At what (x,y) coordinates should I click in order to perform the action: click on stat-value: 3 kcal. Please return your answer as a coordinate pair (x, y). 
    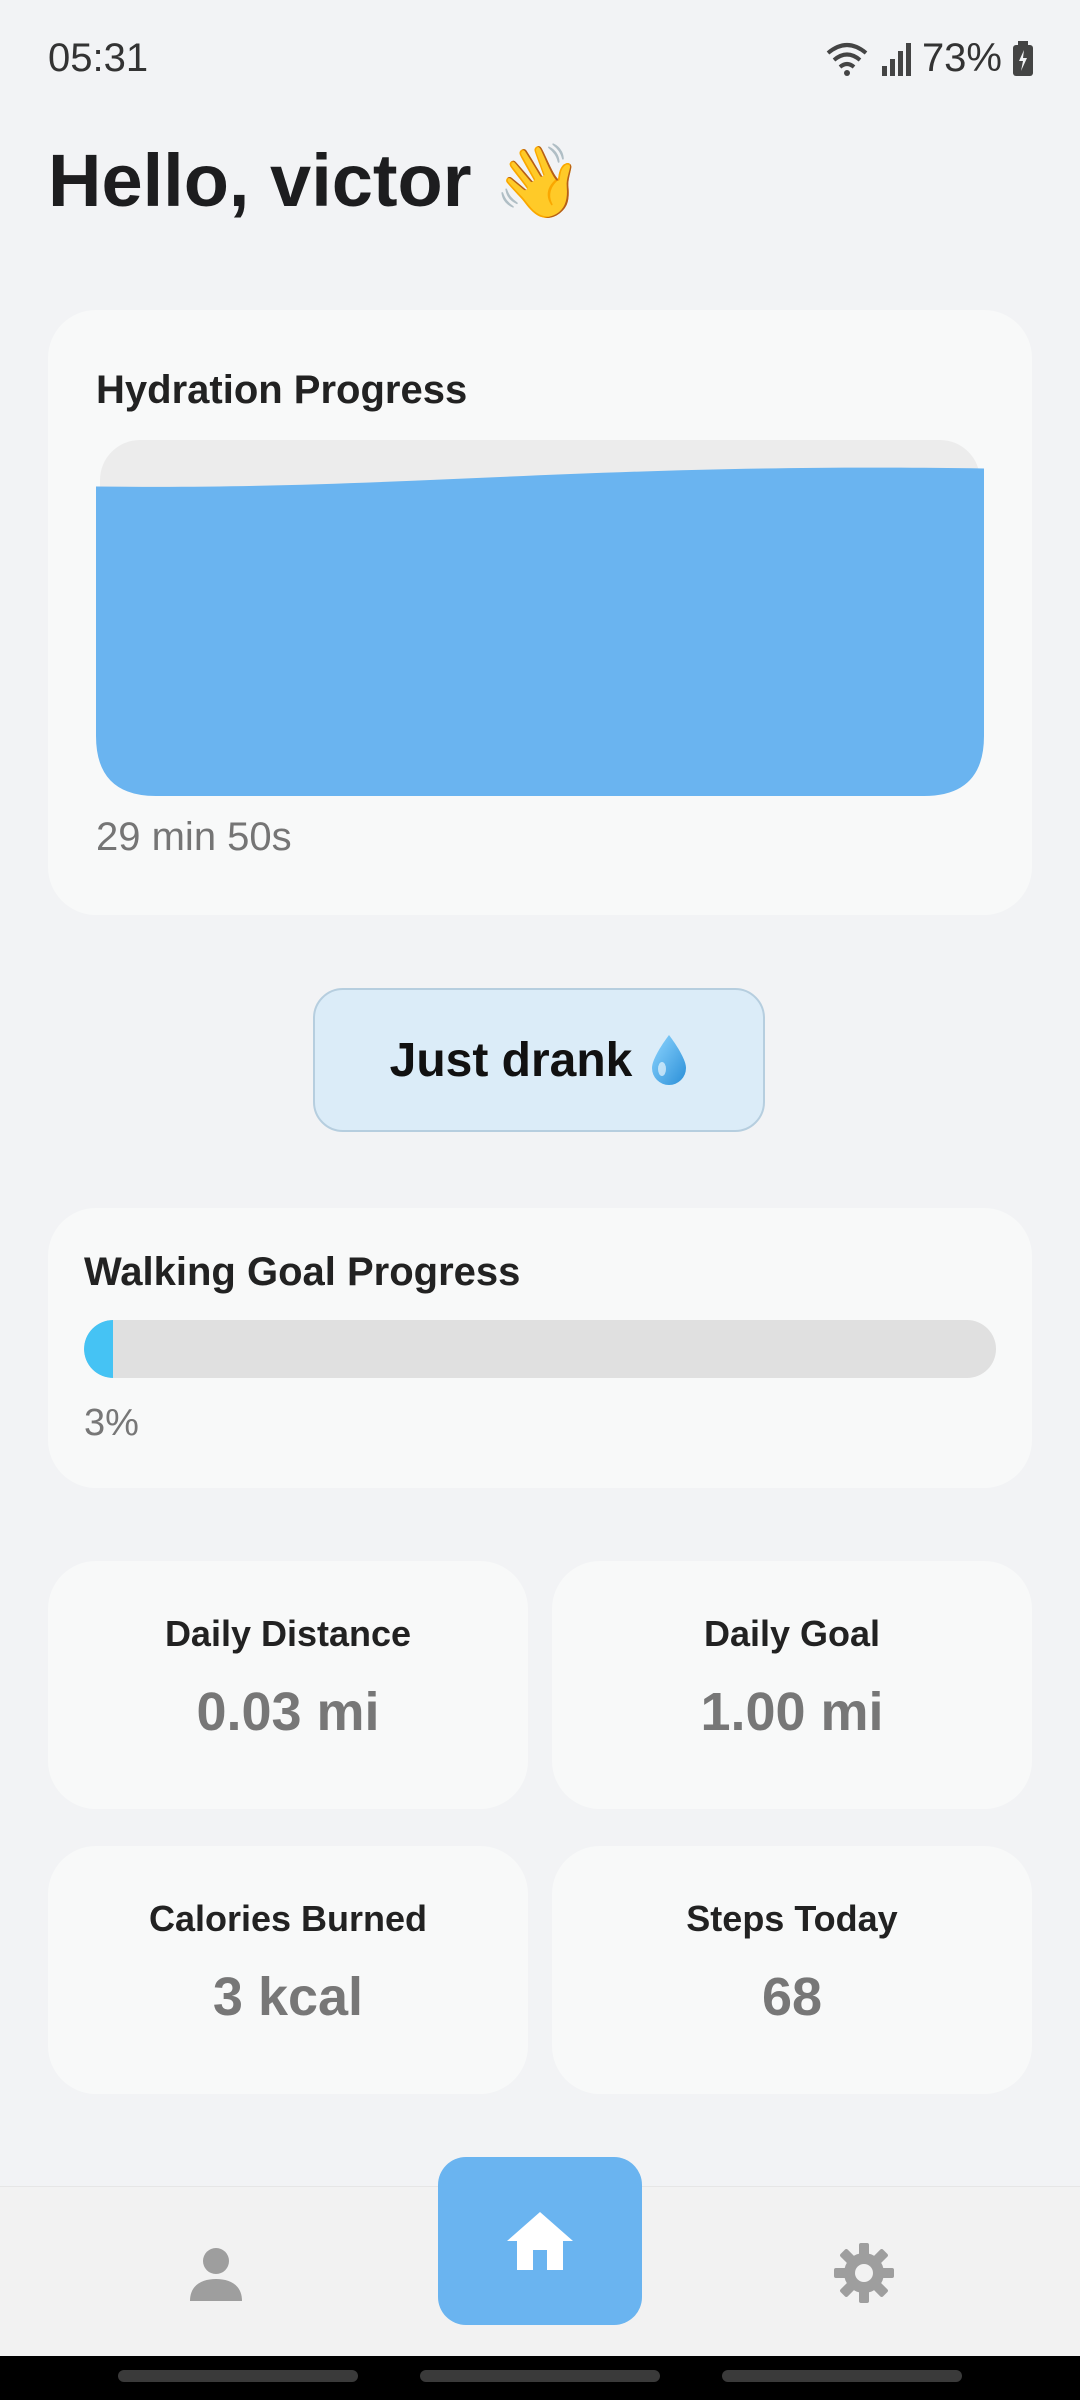
    Looking at the image, I should click on (288, 1997).